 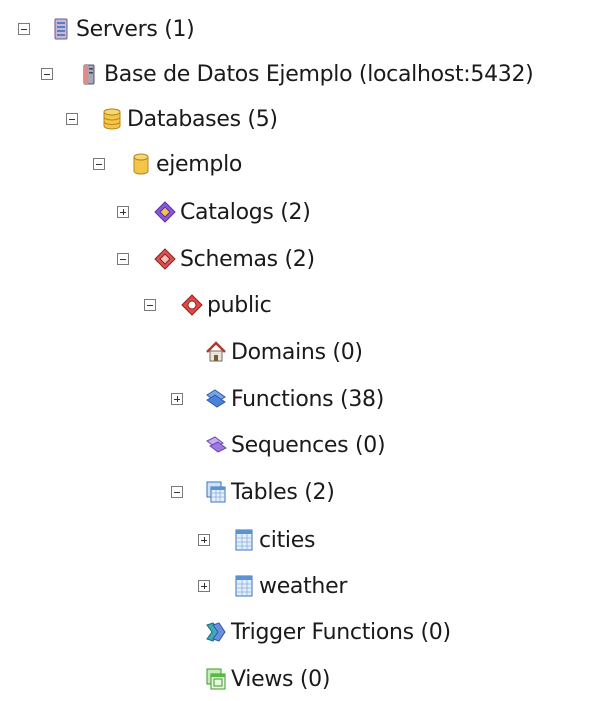 I want to click on node-label: Catalogs (2), so click(x=245, y=212).